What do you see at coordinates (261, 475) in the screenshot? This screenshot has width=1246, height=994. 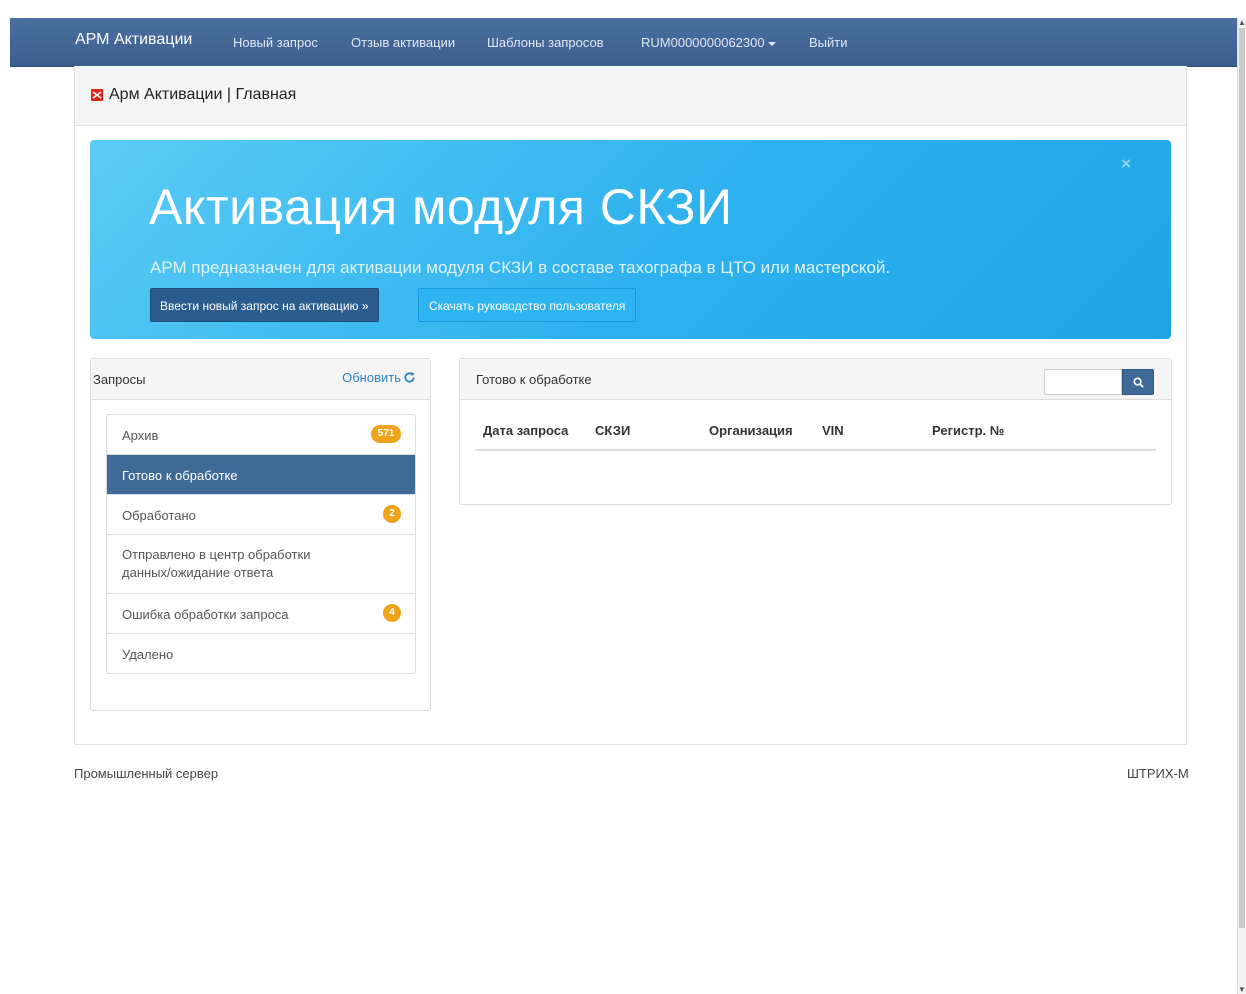 I see `list-item-ready: Готово к обработке` at bounding box center [261, 475].